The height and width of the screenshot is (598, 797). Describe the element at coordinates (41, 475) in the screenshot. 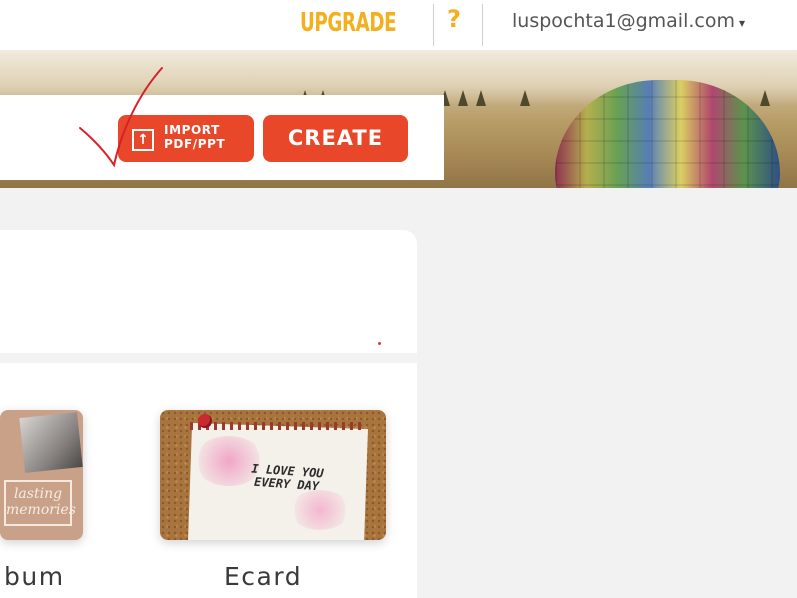

I see `template-tile-album: lasting memories` at that location.